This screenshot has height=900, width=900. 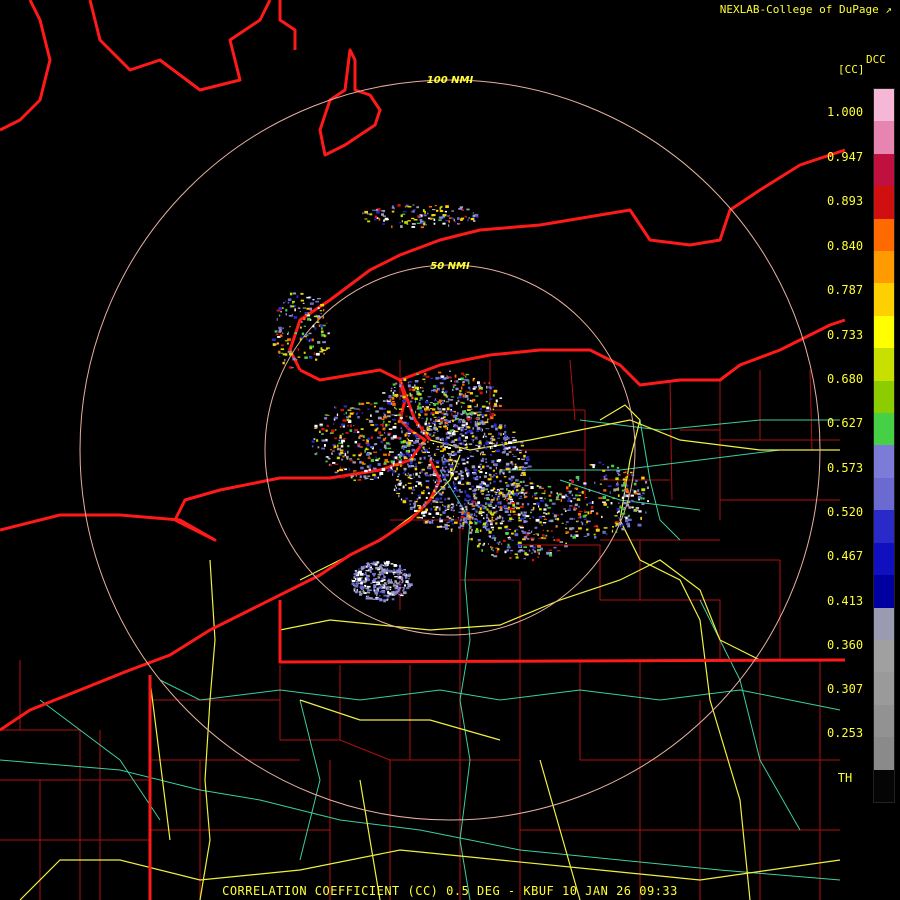 What do you see at coordinates (888, 9) in the screenshot?
I see `external-link-icon: ↗` at bounding box center [888, 9].